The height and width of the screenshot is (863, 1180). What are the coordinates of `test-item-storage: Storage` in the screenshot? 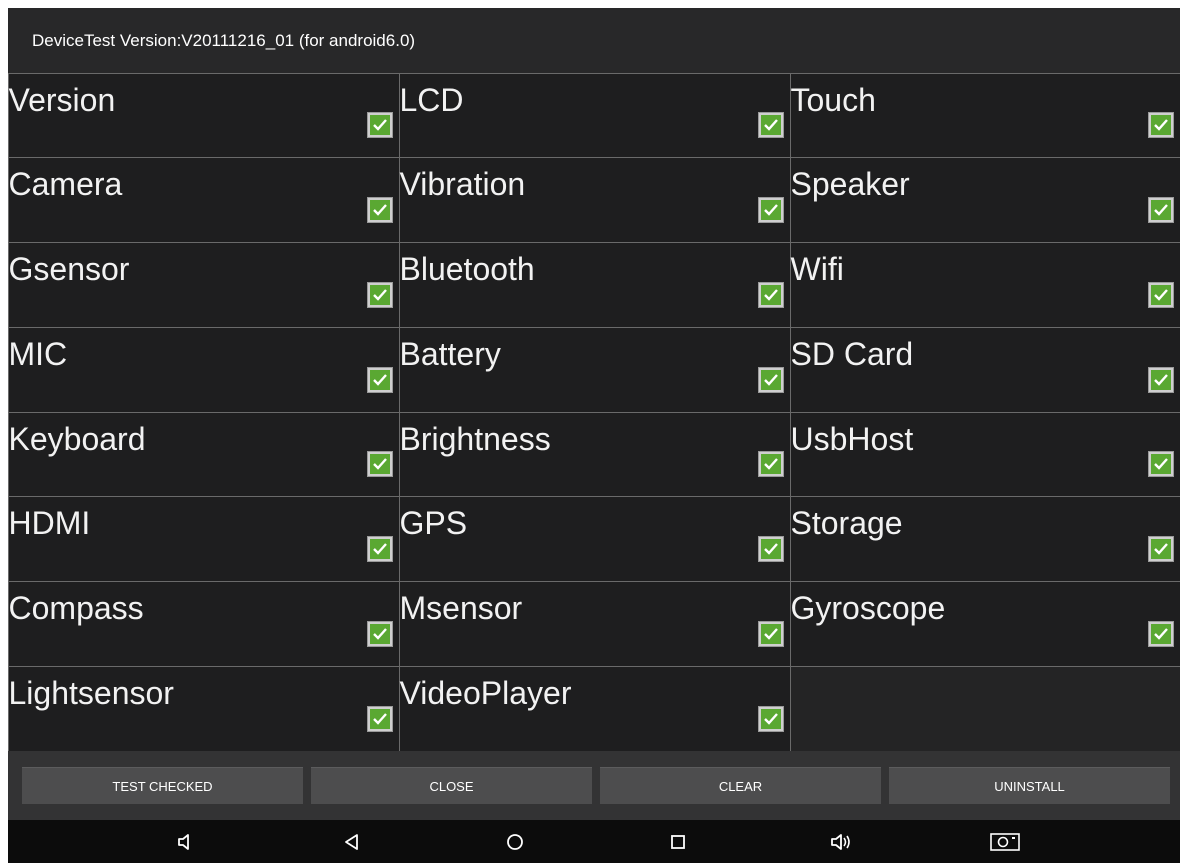 It's located at (984, 539).